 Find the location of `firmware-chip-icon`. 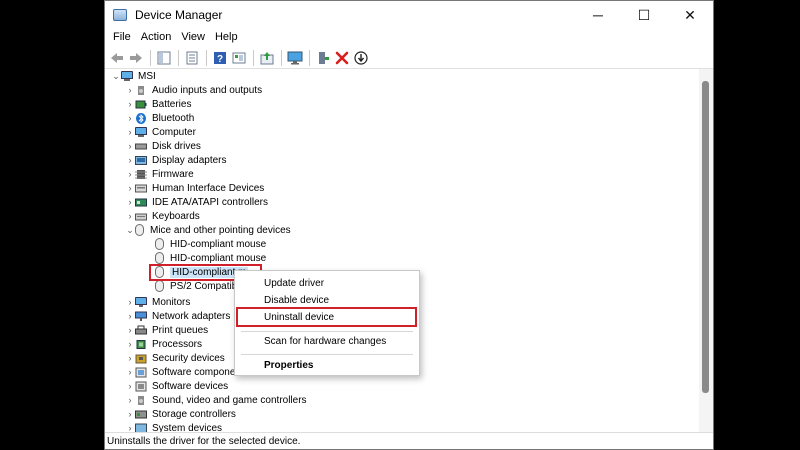

firmware-chip-icon is located at coordinates (141, 174).